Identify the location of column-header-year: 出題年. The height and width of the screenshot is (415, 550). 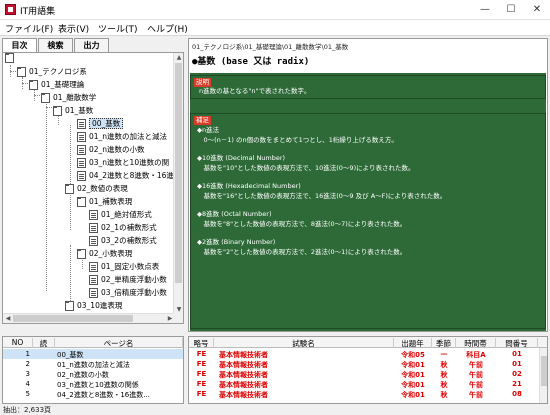
(413, 343).